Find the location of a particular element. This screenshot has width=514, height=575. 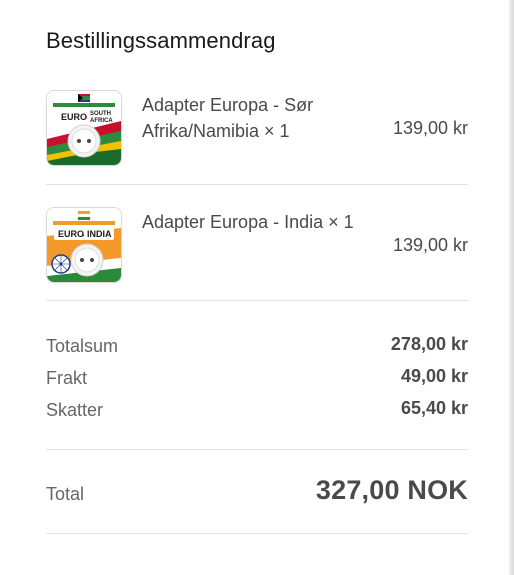

badge-destination-line1: SOUTH is located at coordinates (100, 114).